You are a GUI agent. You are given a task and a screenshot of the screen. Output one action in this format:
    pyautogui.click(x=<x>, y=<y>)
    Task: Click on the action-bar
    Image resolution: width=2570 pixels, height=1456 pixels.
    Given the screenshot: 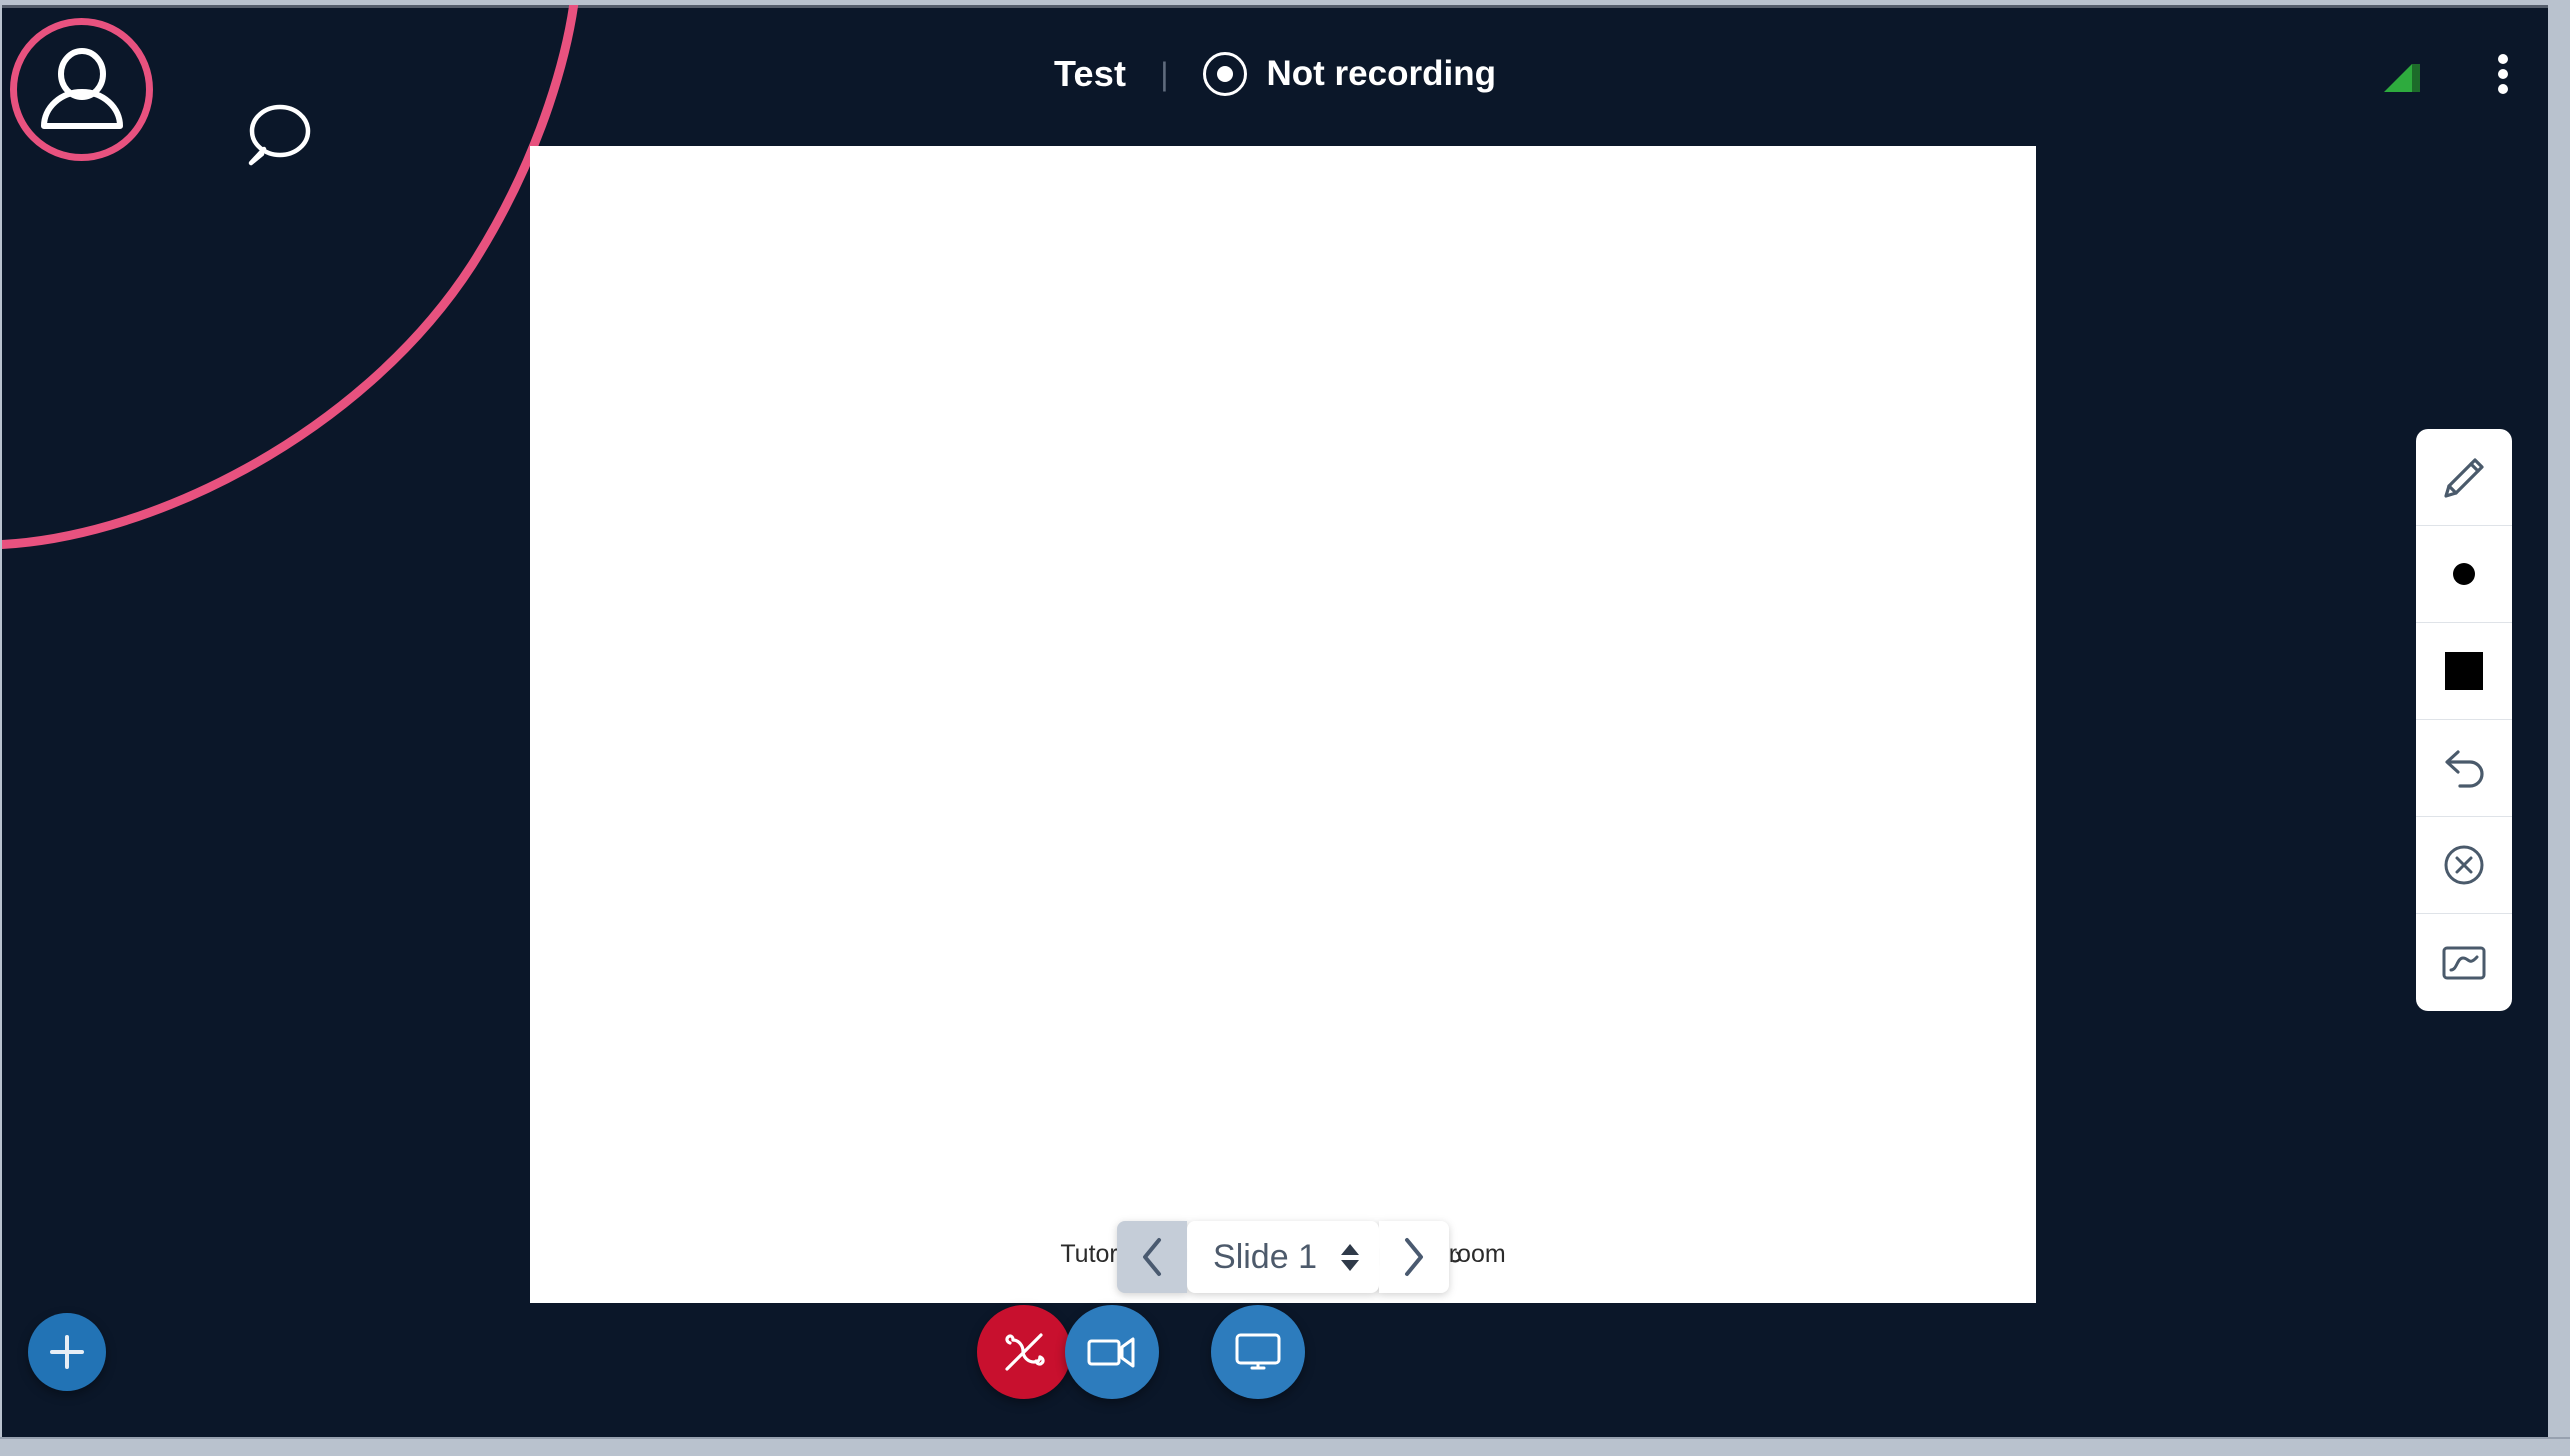 What is the action you would take?
    pyautogui.click(x=1275, y=1370)
    